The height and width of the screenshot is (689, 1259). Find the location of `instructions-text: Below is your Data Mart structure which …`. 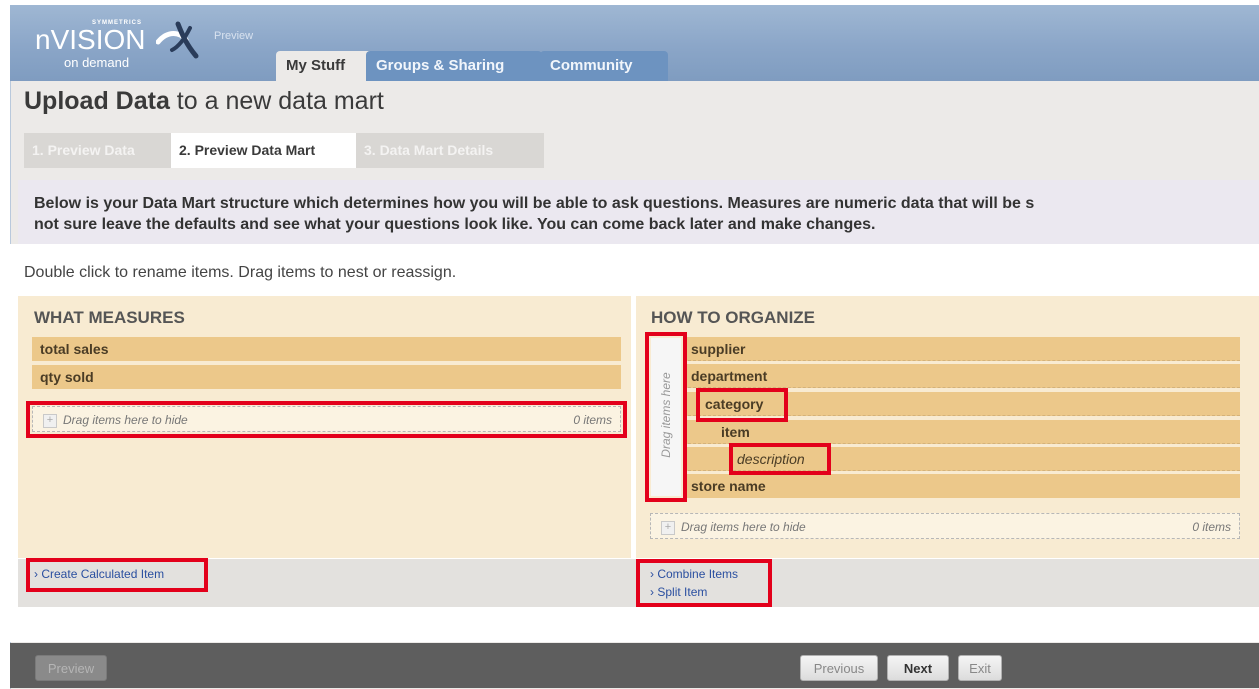

instructions-text: Below is your Data Mart structure which … is located at coordinates (646, 214).